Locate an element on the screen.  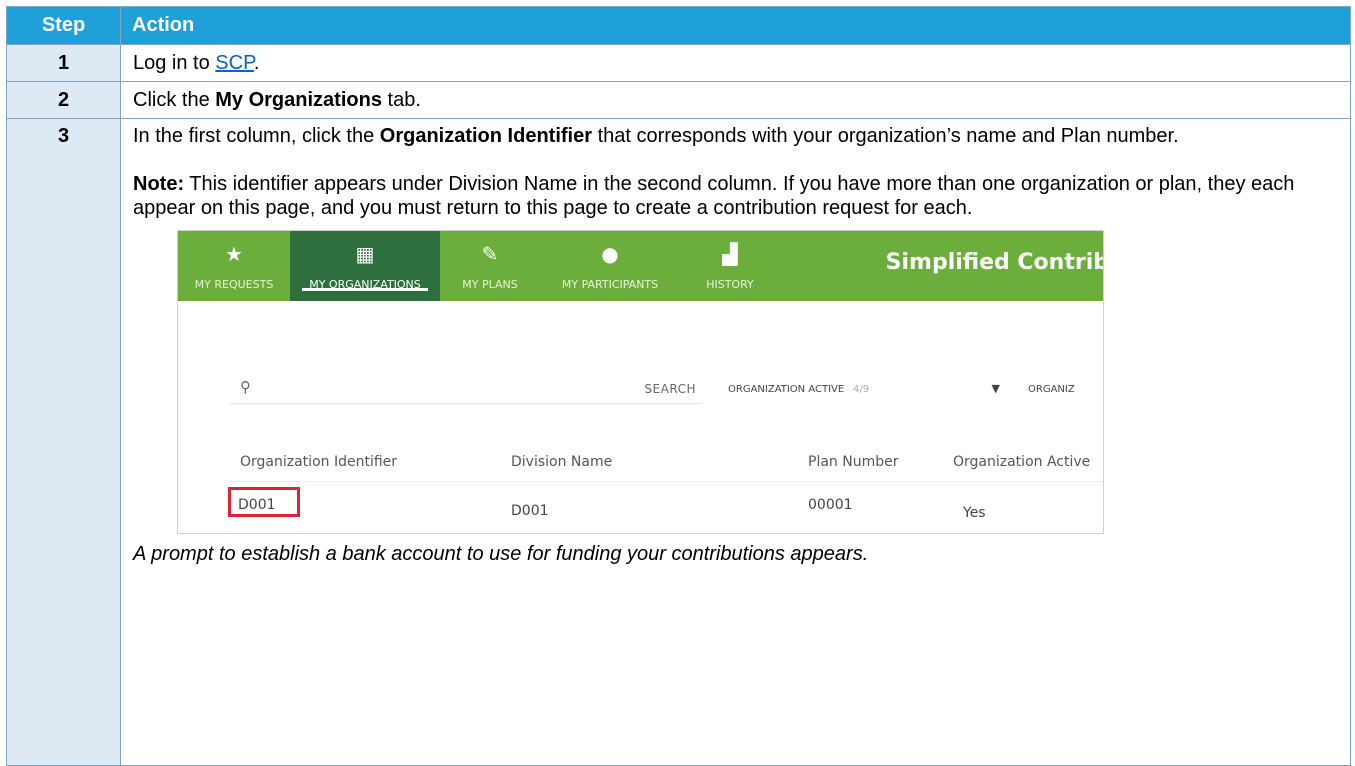
nav-tab-history: ▟ HISTORY is located at coordinates (730, 266).